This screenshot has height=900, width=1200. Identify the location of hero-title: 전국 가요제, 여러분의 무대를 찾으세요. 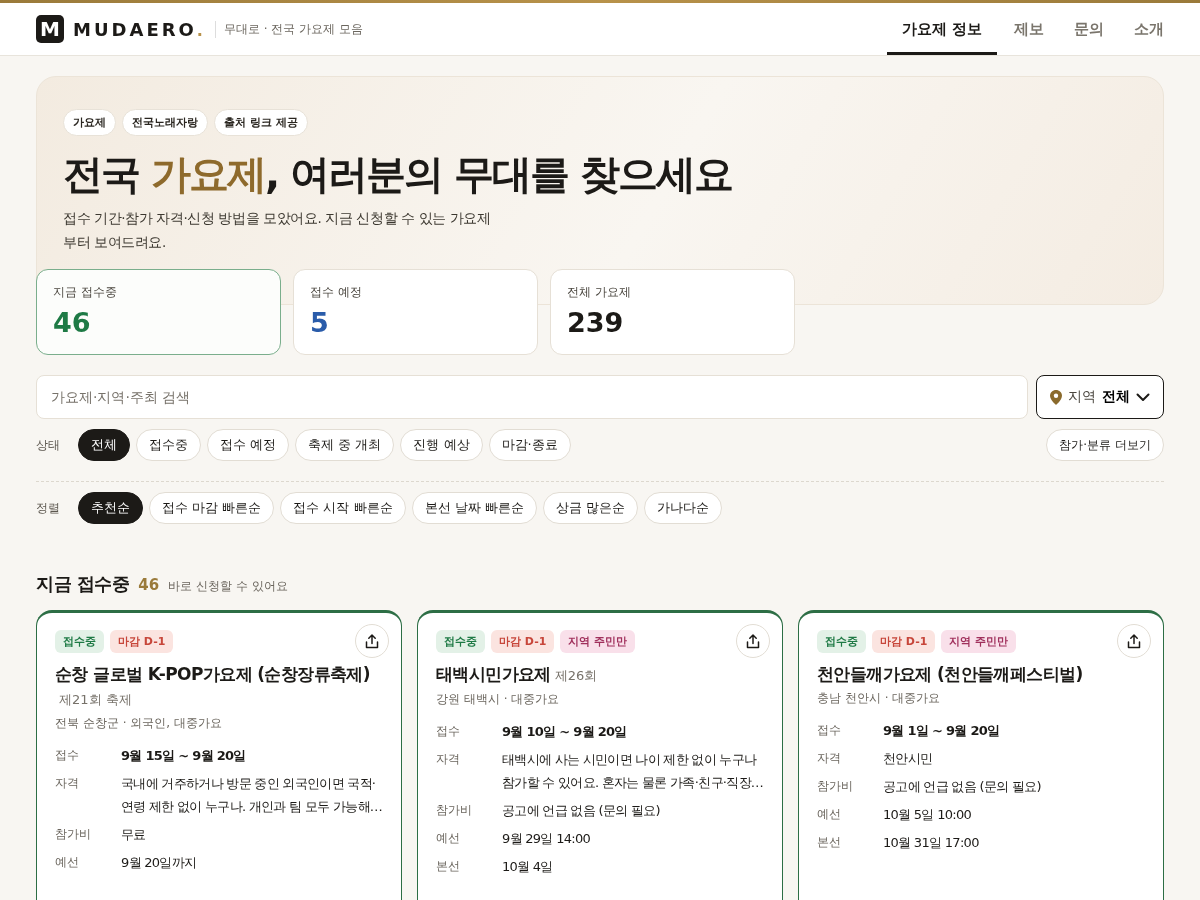
(398, 174).